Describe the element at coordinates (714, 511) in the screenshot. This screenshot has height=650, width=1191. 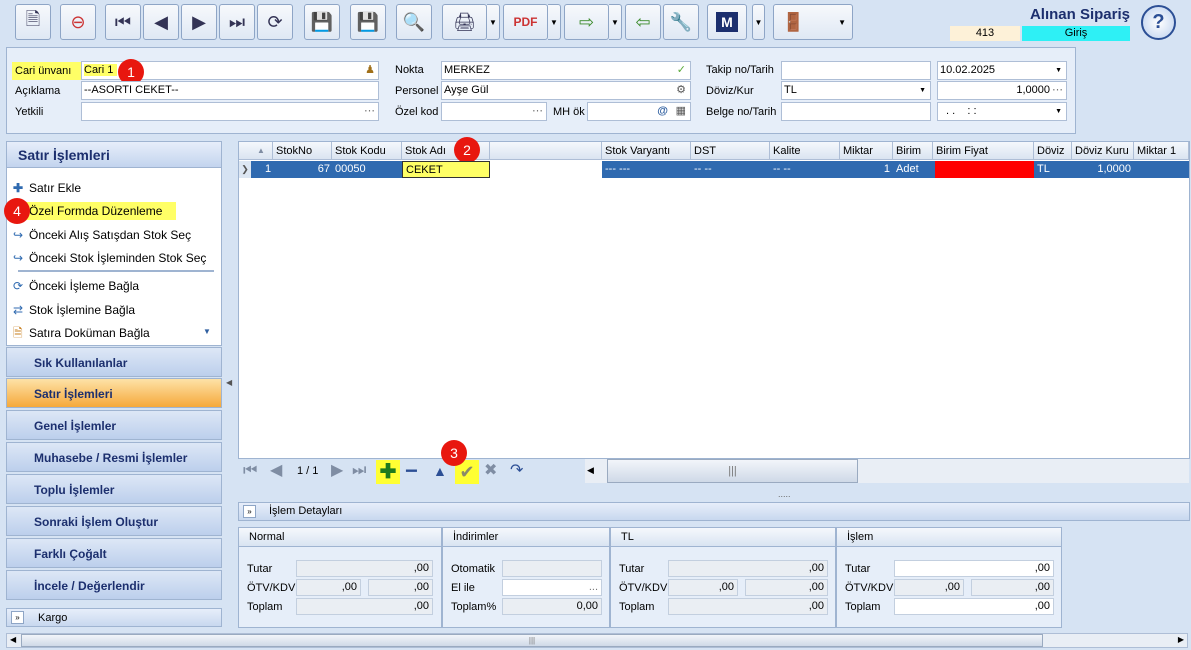
I see `details-bar: » İşlem Detayları` at that location.